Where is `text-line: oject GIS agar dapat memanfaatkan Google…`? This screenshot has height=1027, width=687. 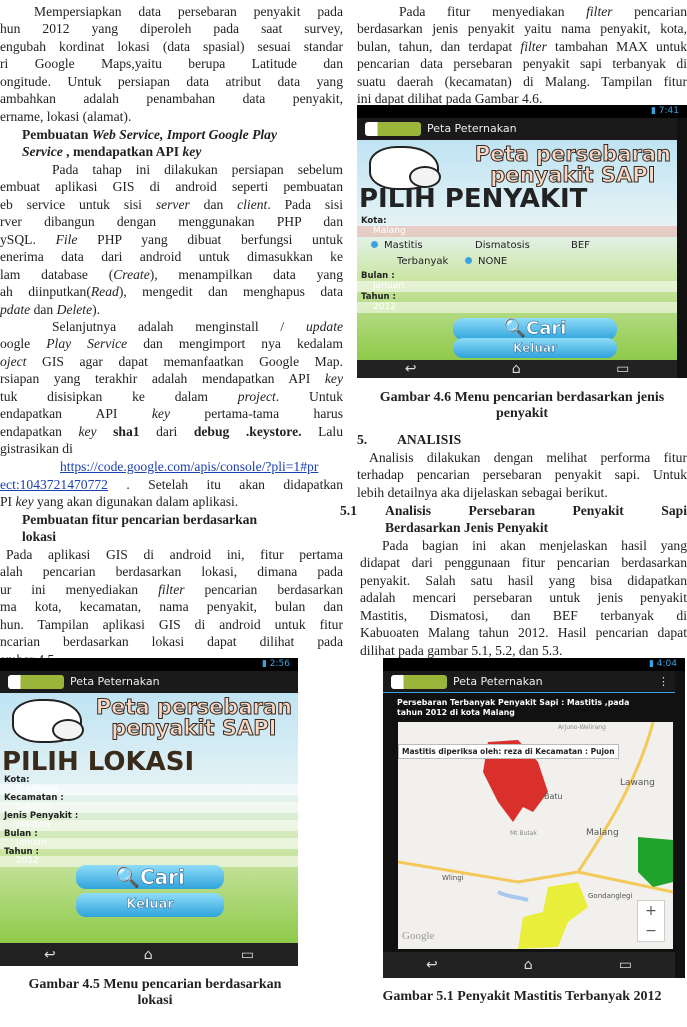
text-line: oject GIS agar dapat memanfaatkan Google… is located at coordinates (171, 361).